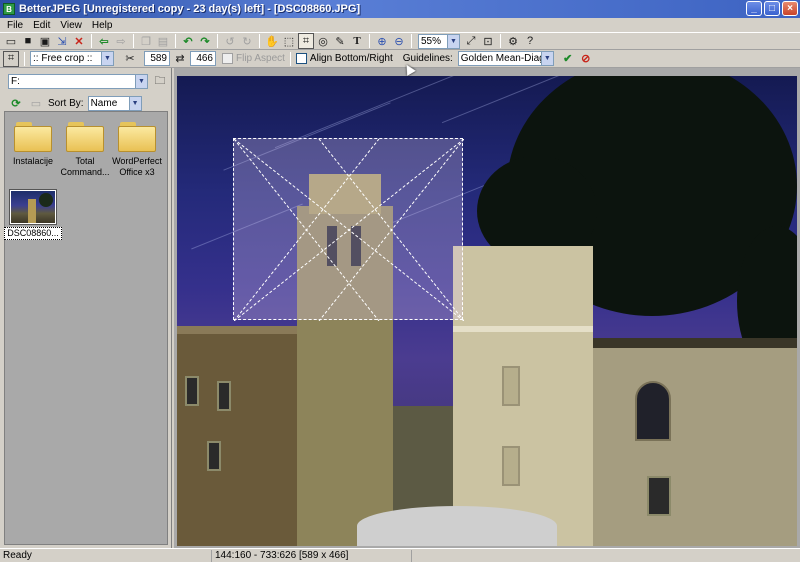  I want to click on undo-icon: ↺, so click(230, 41).